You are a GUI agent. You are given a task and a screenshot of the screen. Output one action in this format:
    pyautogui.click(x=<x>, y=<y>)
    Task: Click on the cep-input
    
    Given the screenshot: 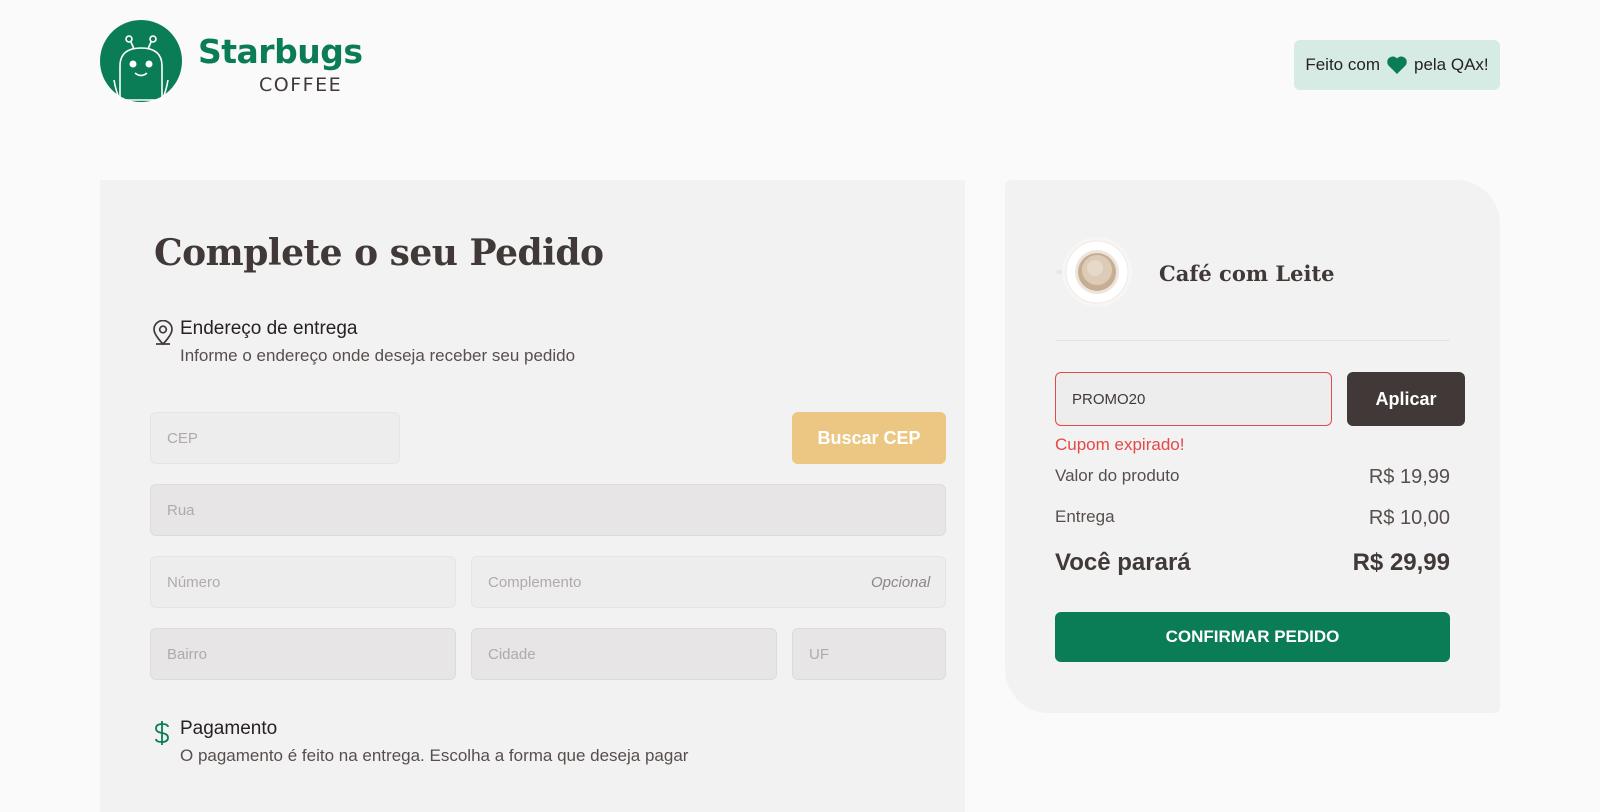 What is the action you would take?
    pyautogui.click(x=275, y=438)
    